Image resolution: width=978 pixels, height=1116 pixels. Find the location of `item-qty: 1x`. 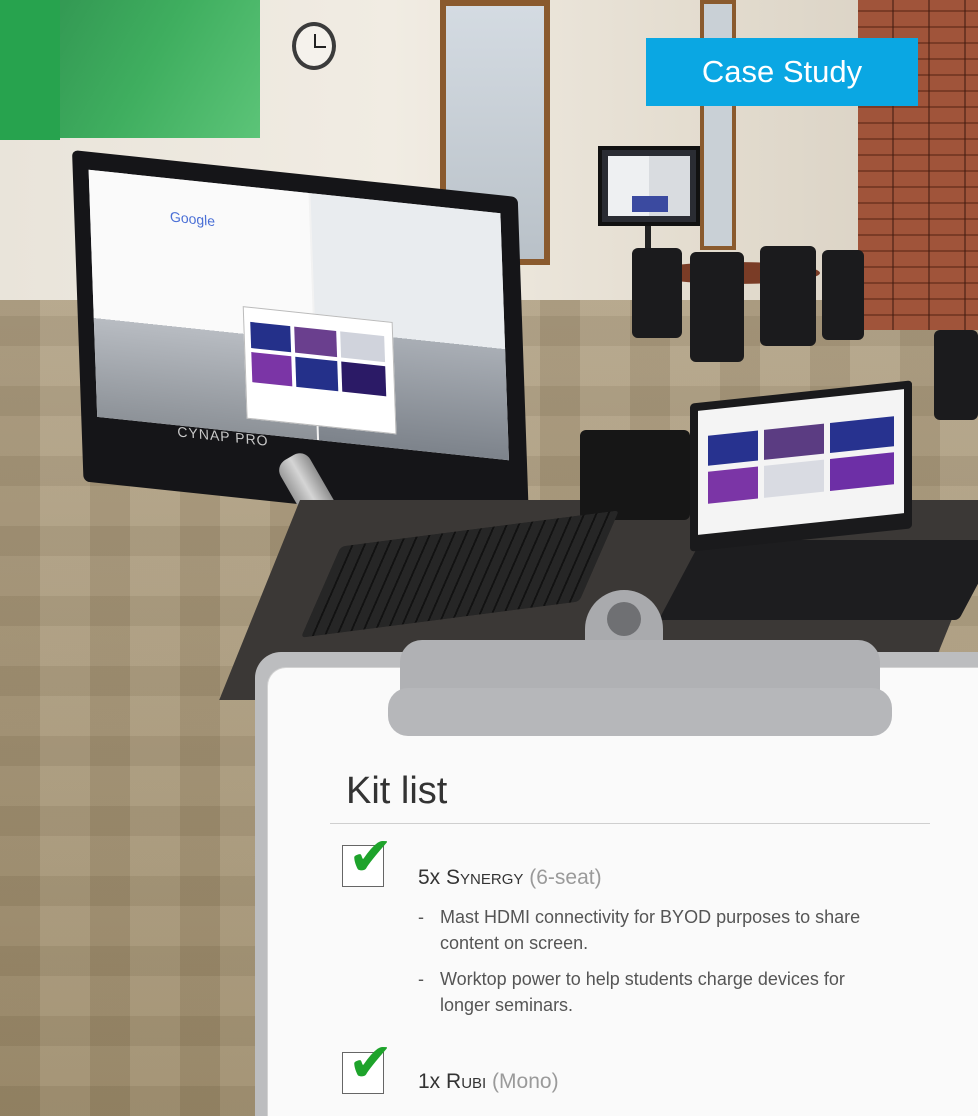

item-qty: 1x is located at coordinates (429, 1081).